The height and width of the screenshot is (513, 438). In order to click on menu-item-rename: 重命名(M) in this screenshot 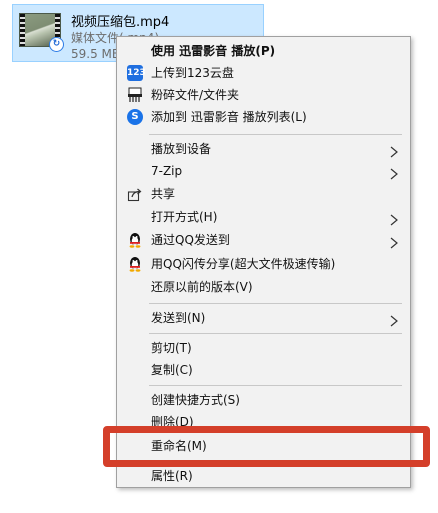, I will do `click(263, 446)`.